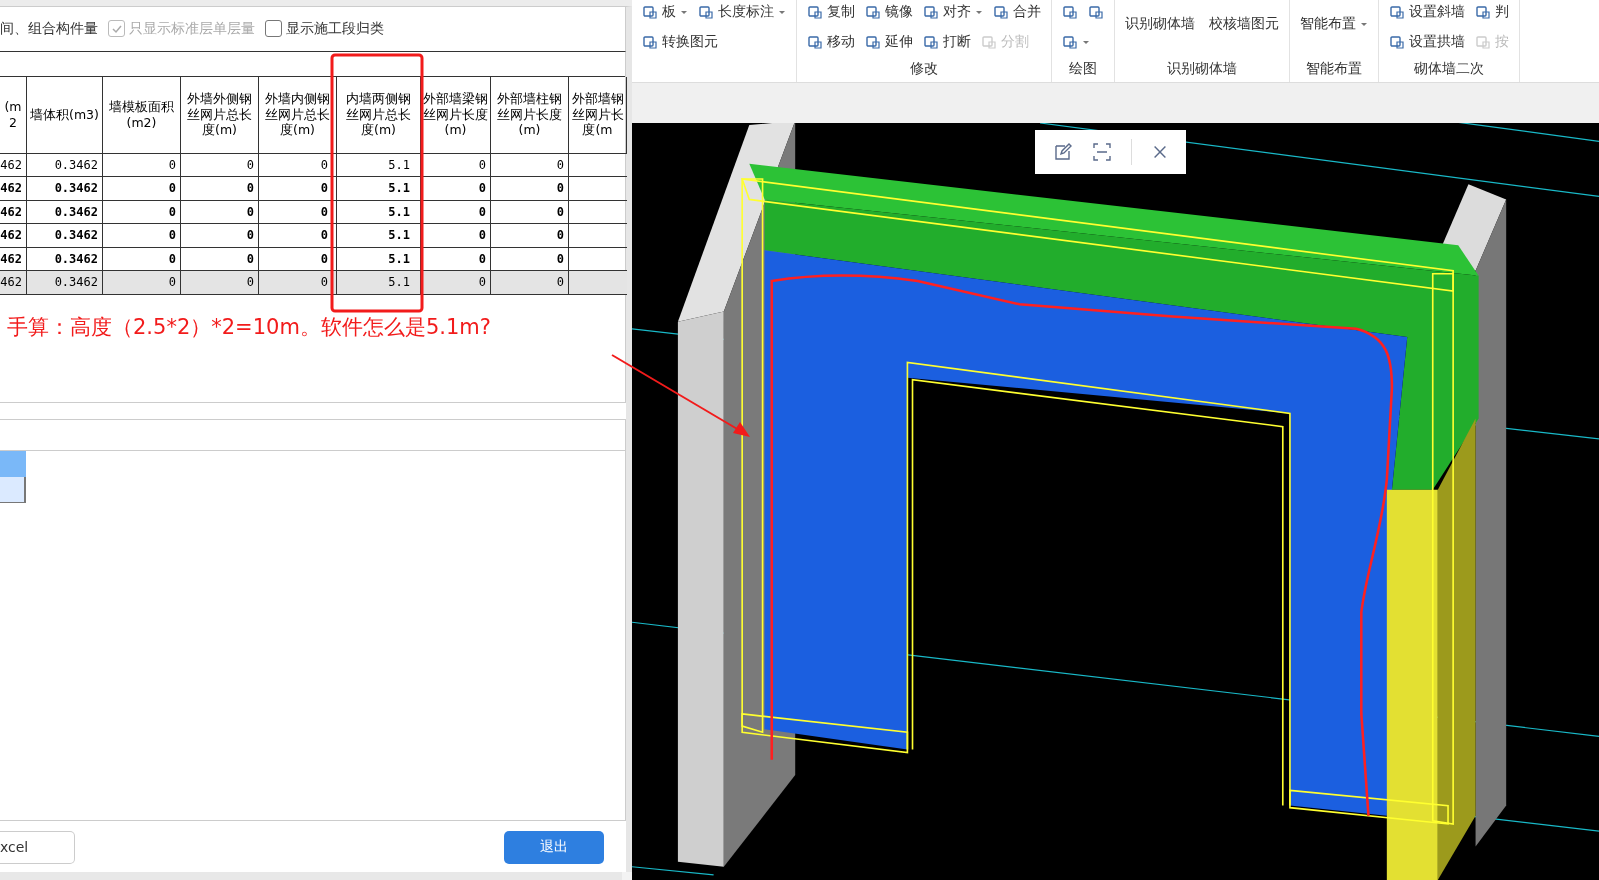 The image size is (1599, 880). I want to click on column-header: 外部墙钢丝网片长度(m, so click(598, 115).